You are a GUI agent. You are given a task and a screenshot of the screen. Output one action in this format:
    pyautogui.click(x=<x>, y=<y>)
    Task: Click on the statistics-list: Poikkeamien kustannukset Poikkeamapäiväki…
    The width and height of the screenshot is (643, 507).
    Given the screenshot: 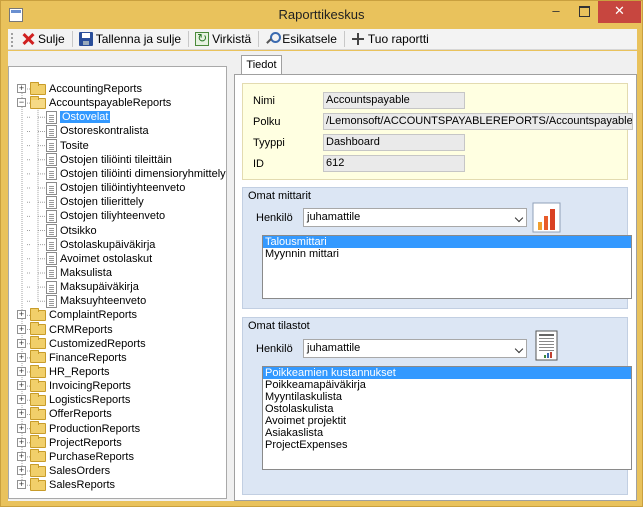 What is the action you would take?
    pyautogui.click(x=447, y=418)
    